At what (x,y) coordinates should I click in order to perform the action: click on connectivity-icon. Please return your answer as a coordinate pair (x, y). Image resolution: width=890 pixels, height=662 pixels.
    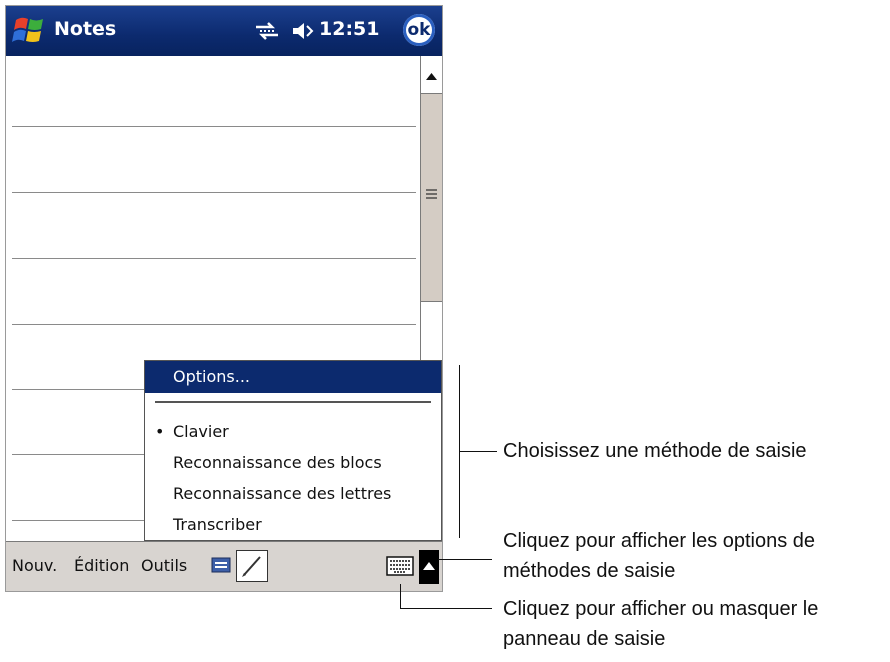
    Looking at the image, I should click on (267, 31).